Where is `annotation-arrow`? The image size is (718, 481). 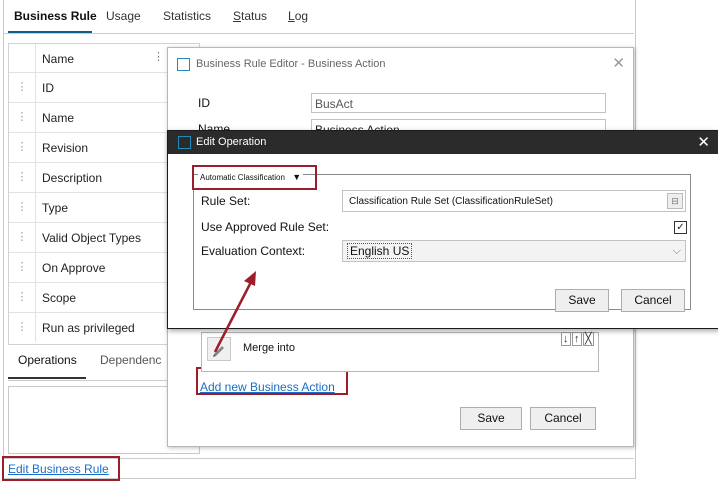 annotation-arrow is located at coordinates (234, 312).